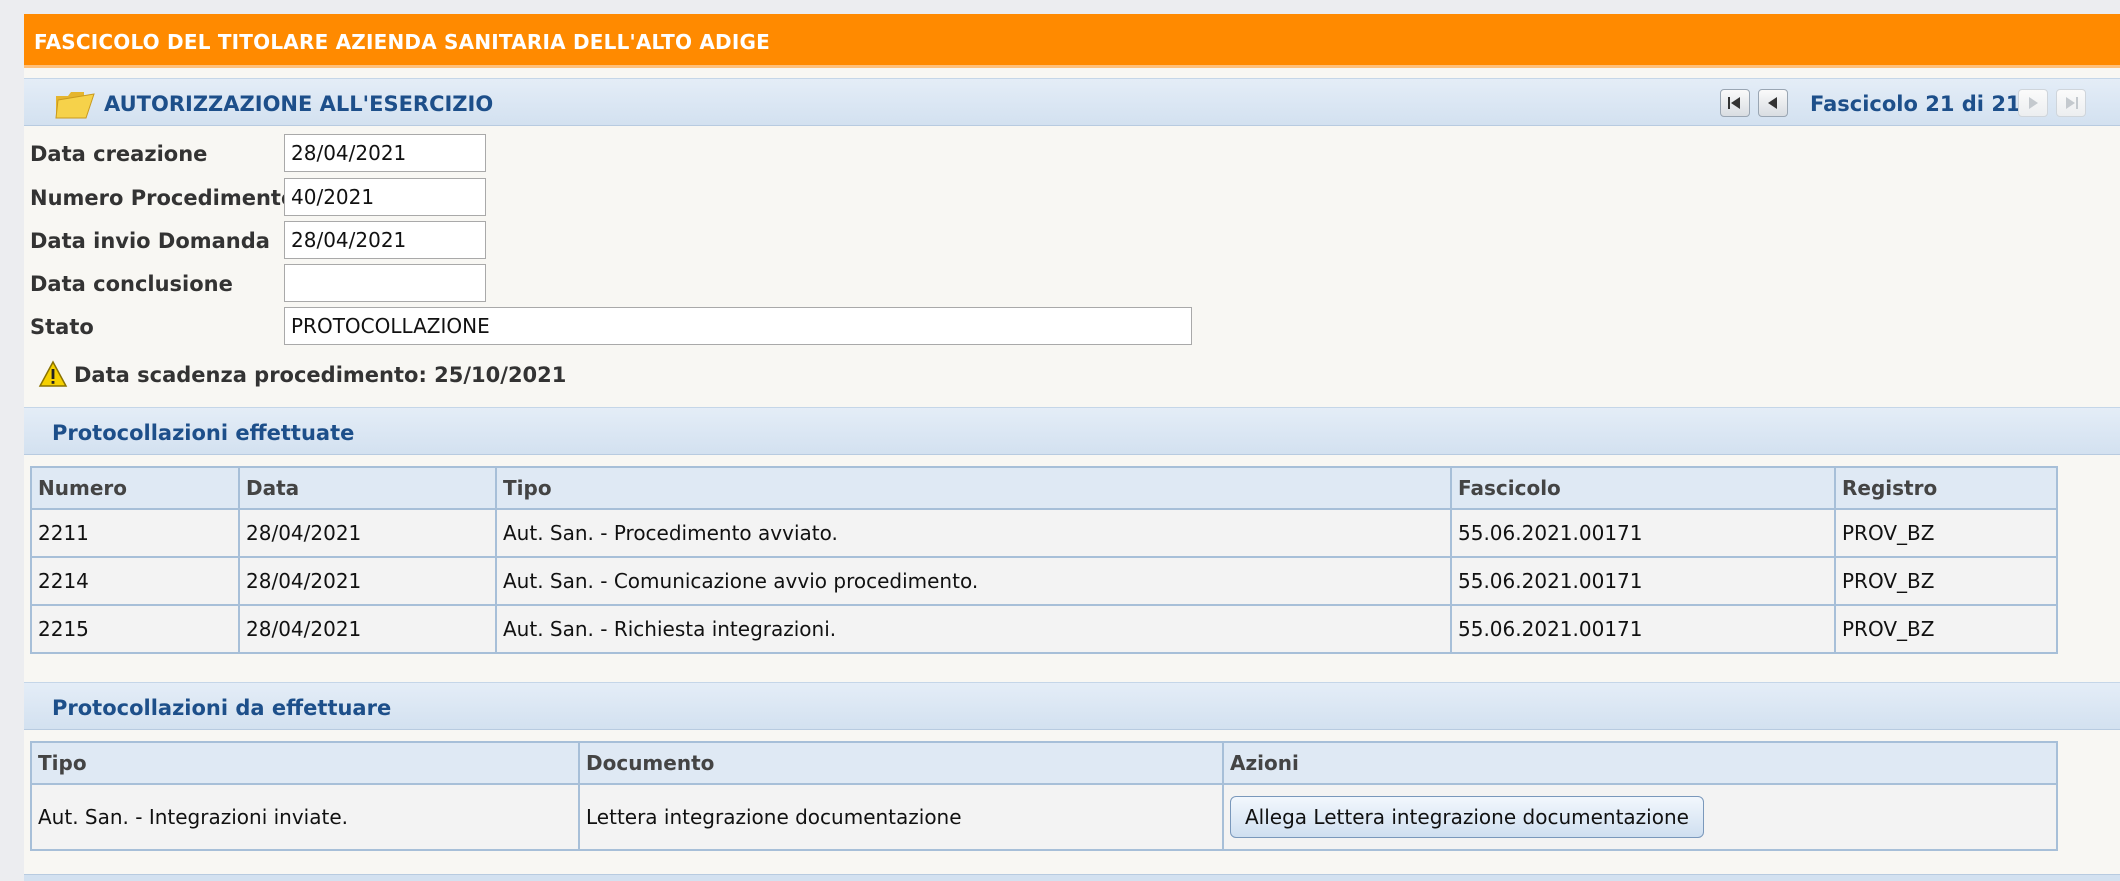  What do you see at coordinates (973, 629) in the screenshot?
I see `table-cell: Aut. San. - Richiesta integrazioni.` at bounding box center [973, 629].